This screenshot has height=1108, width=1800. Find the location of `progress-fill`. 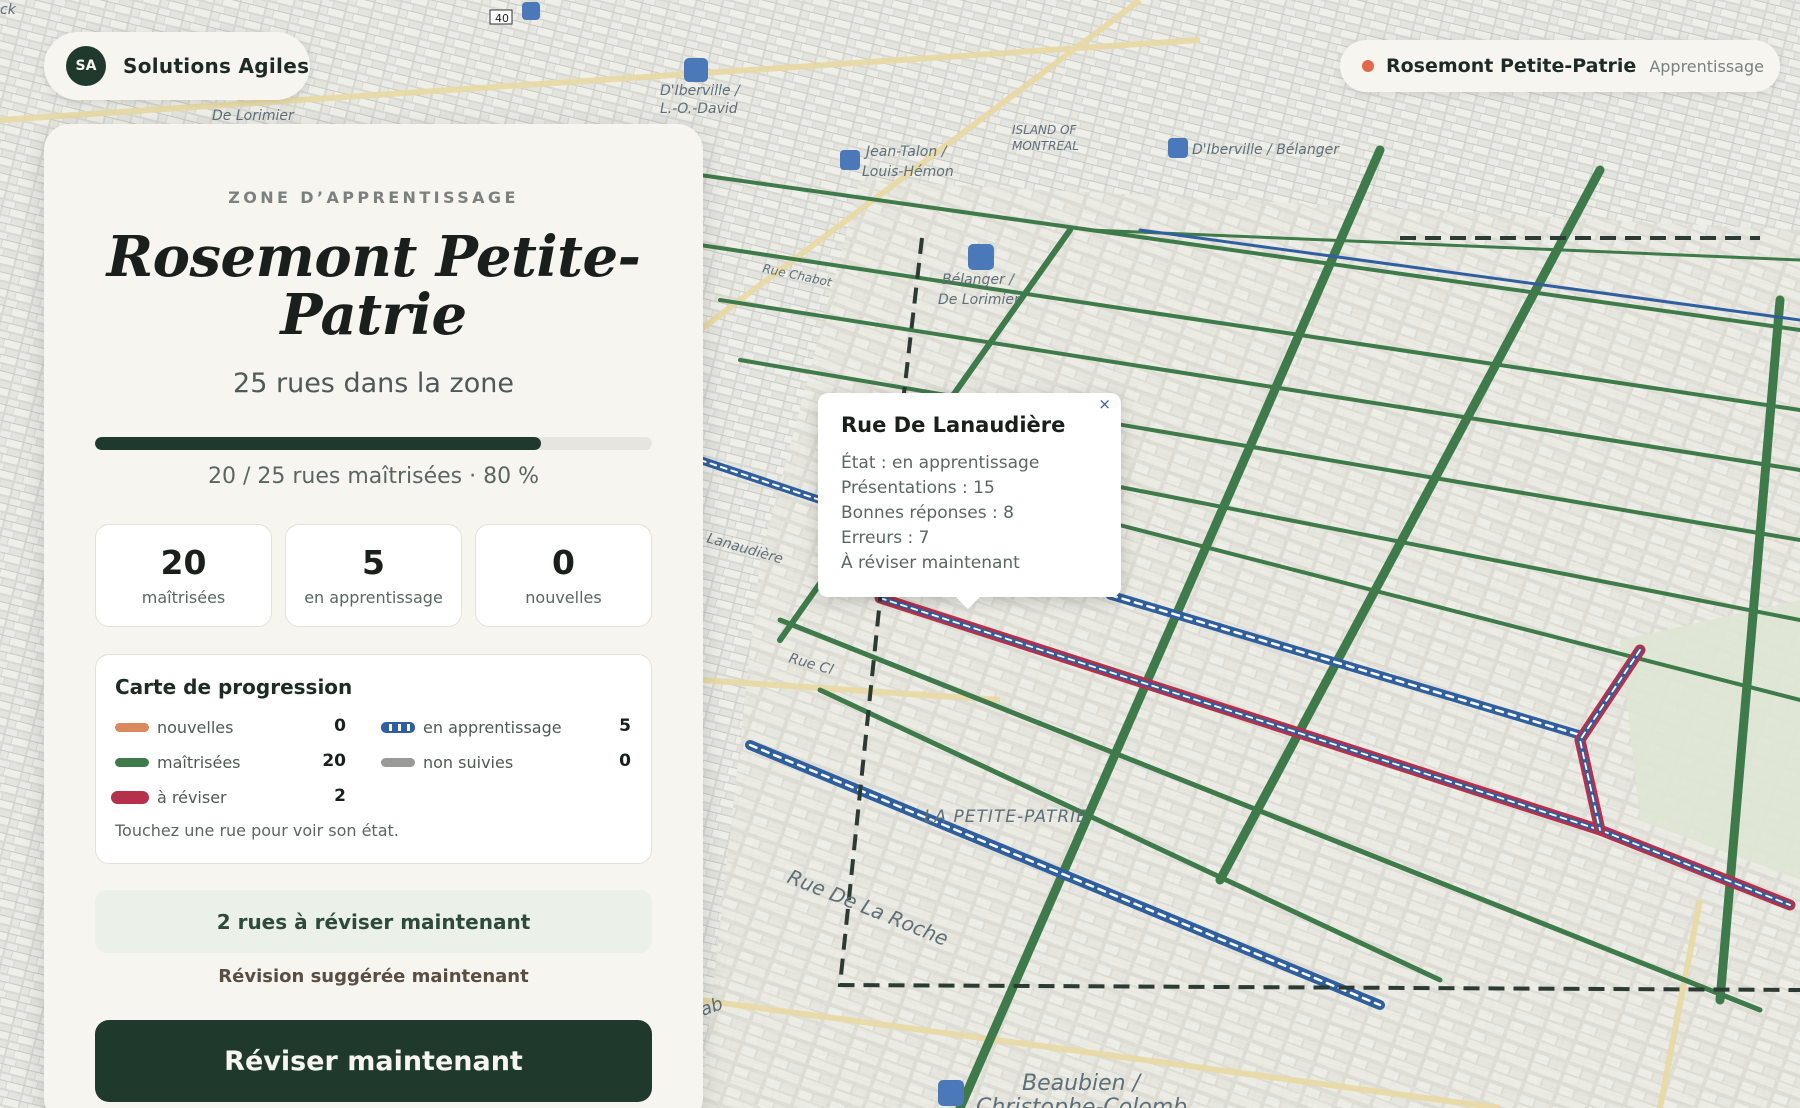

progress-fill is located at coordinates (318, 443).